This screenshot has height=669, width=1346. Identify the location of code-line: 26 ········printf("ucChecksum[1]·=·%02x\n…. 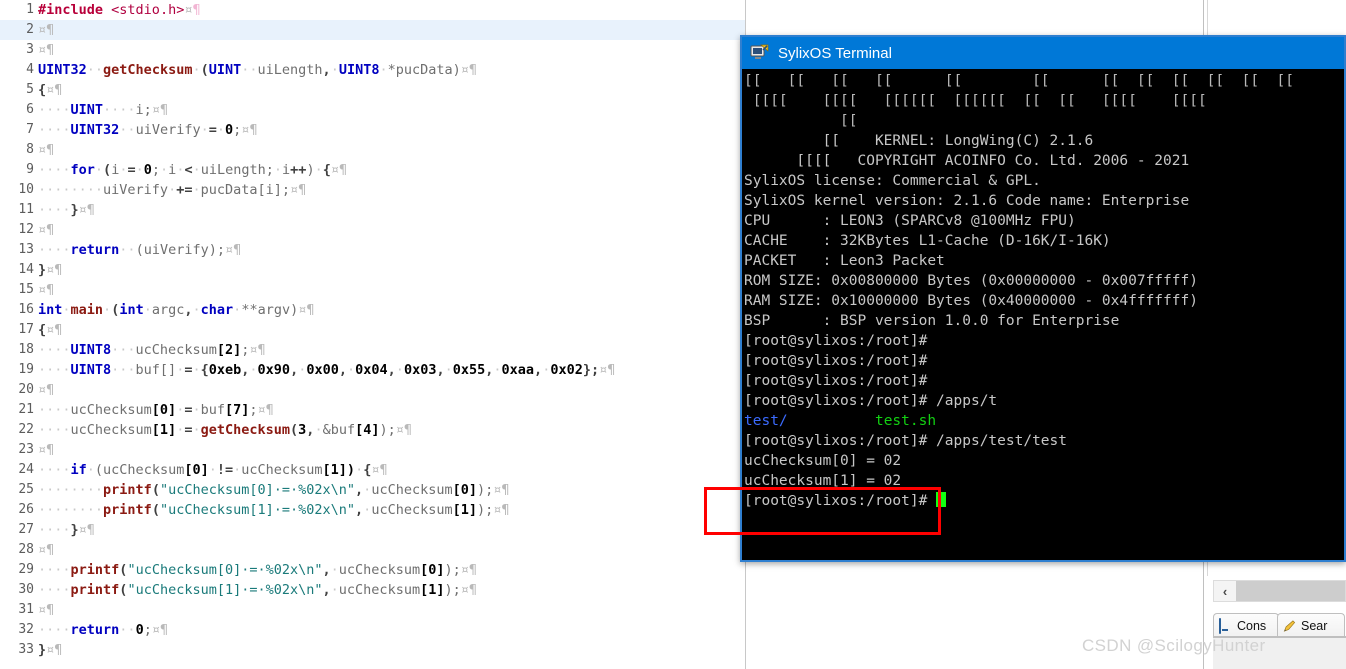
(373, 510).